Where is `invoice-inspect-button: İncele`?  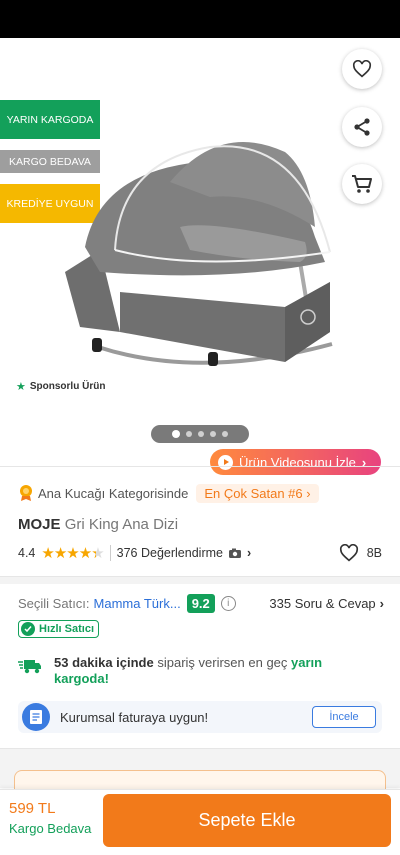 invoice-inspect-button: İncele is located at coordinates (344, 717).